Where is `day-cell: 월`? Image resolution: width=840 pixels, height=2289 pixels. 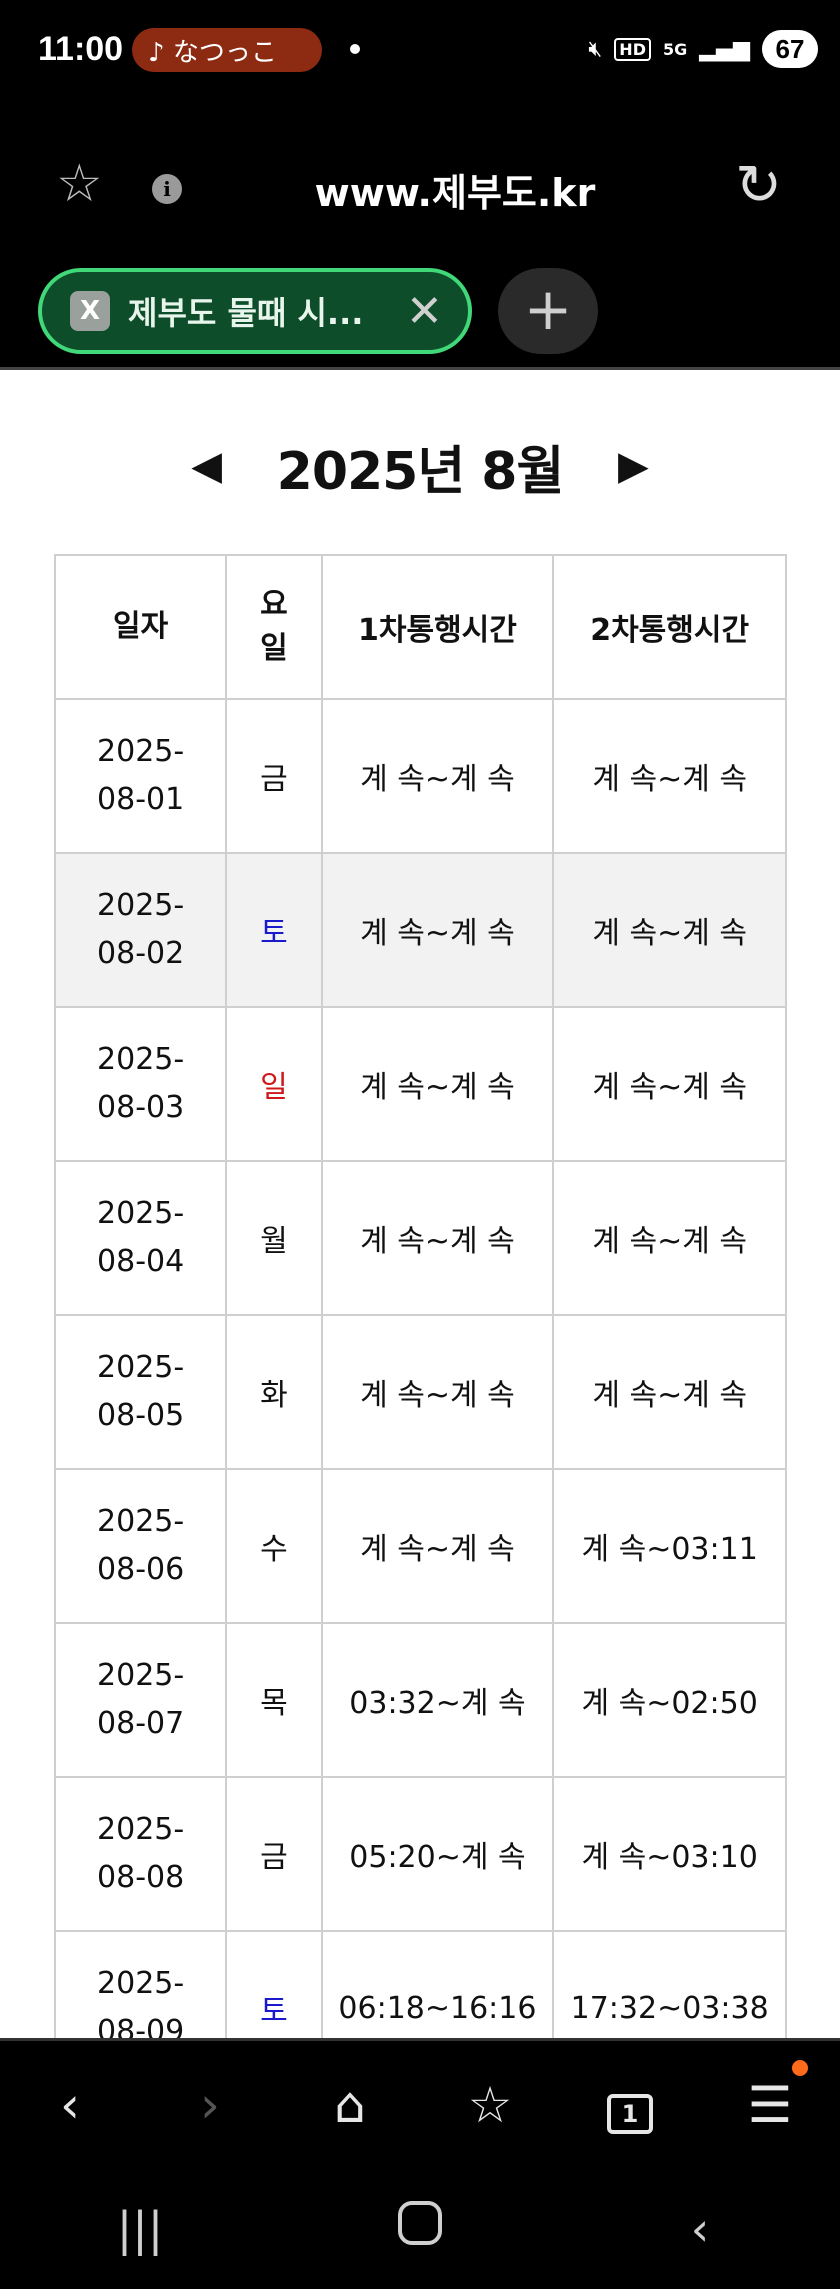
day-cell: 월 is located at coordinates (274, 1238).